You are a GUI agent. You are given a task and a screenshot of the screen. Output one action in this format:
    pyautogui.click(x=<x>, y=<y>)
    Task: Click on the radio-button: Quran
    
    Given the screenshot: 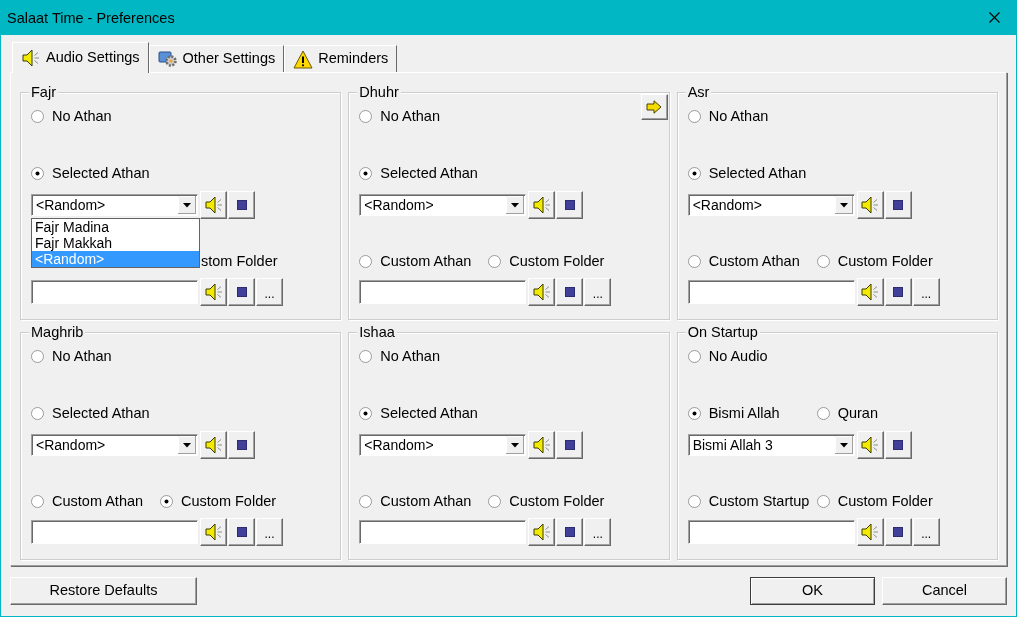 What is the action you would take?
    pyautogui.click(x=906, y=413)
    